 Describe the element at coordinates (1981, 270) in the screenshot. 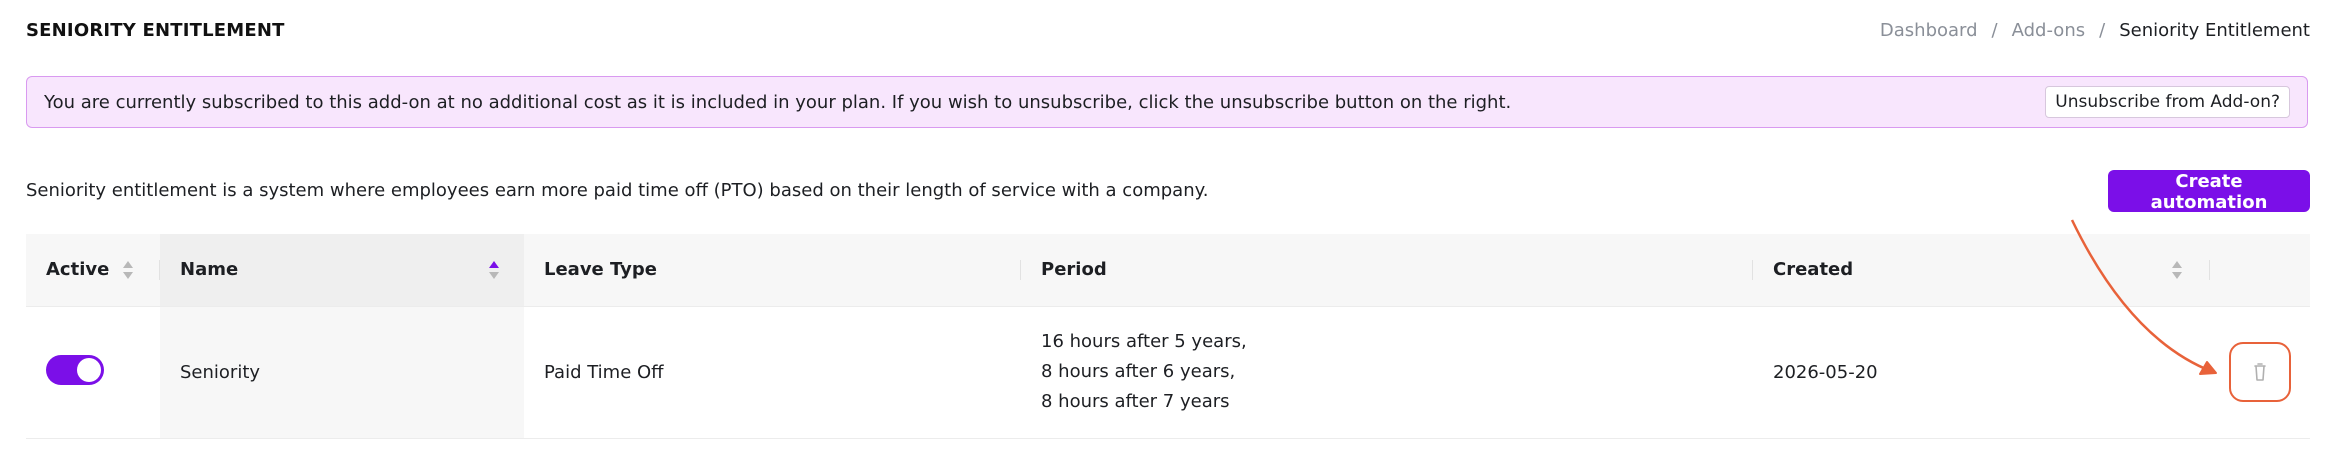

I see `column-header-created: Created` at that location.